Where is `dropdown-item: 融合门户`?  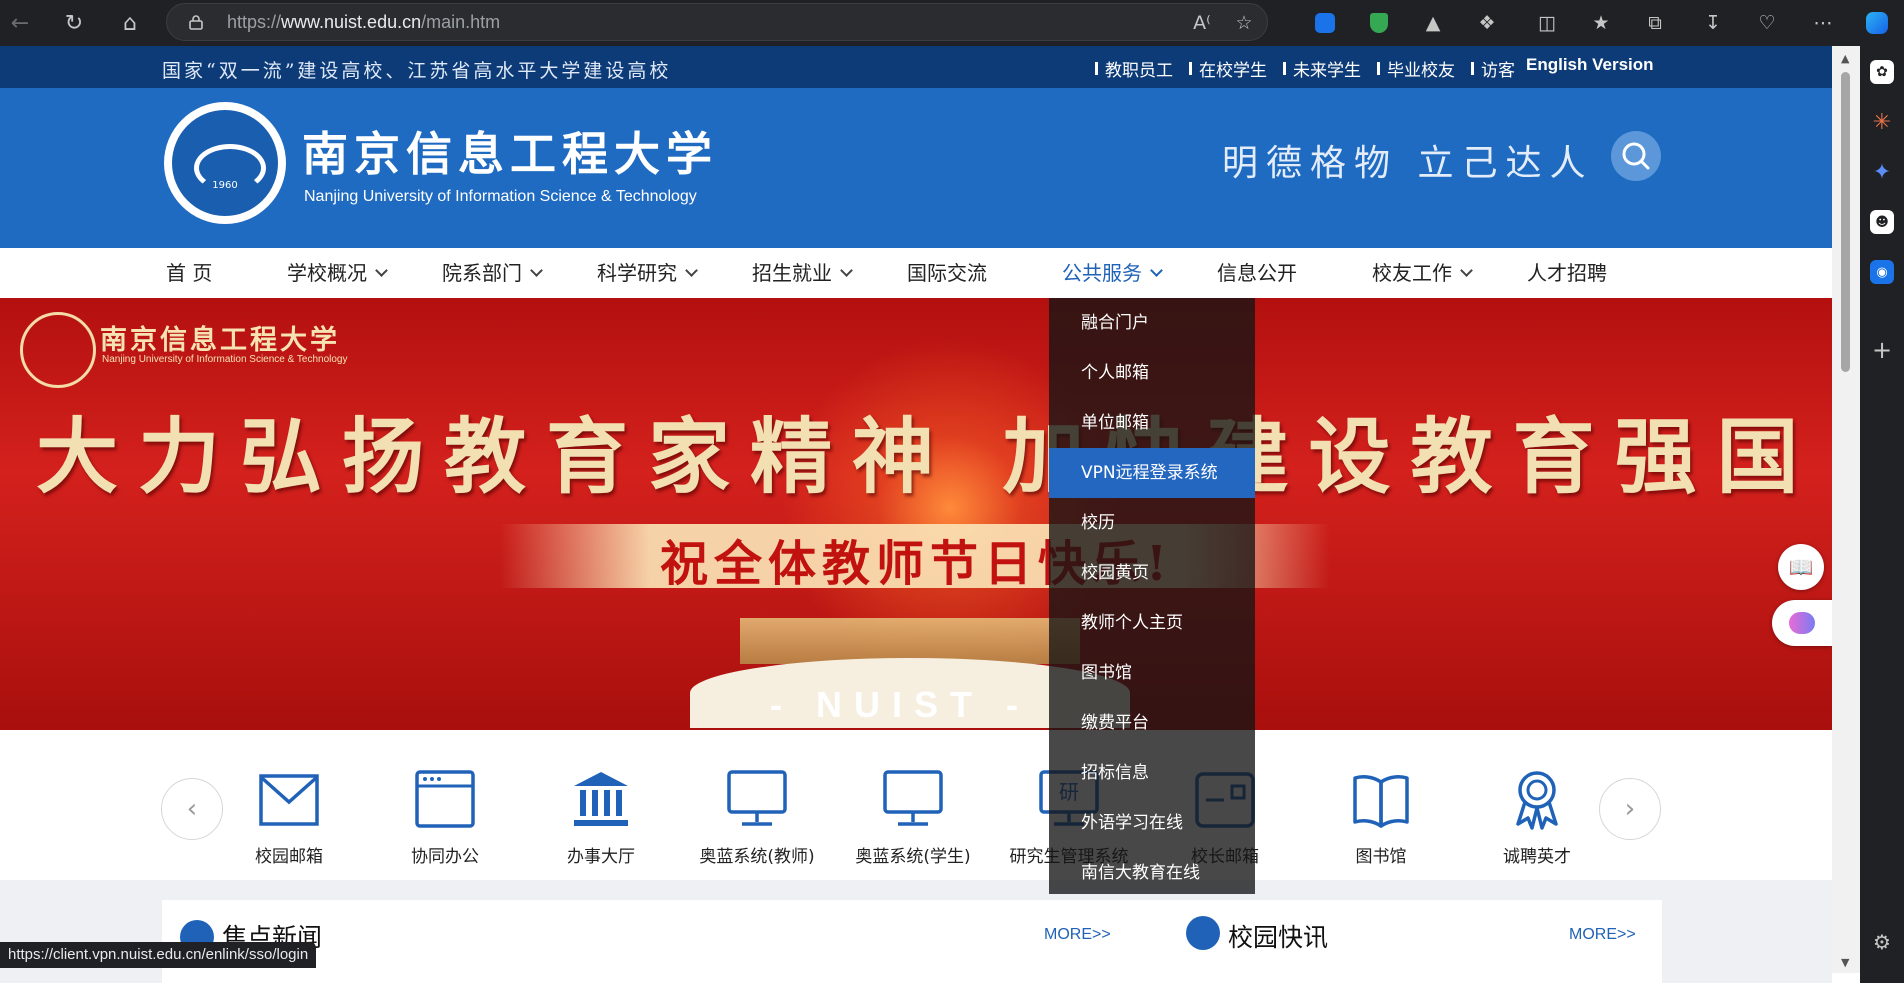 dropdown-item: 融合门户 is located at coordinates (1152, 323).